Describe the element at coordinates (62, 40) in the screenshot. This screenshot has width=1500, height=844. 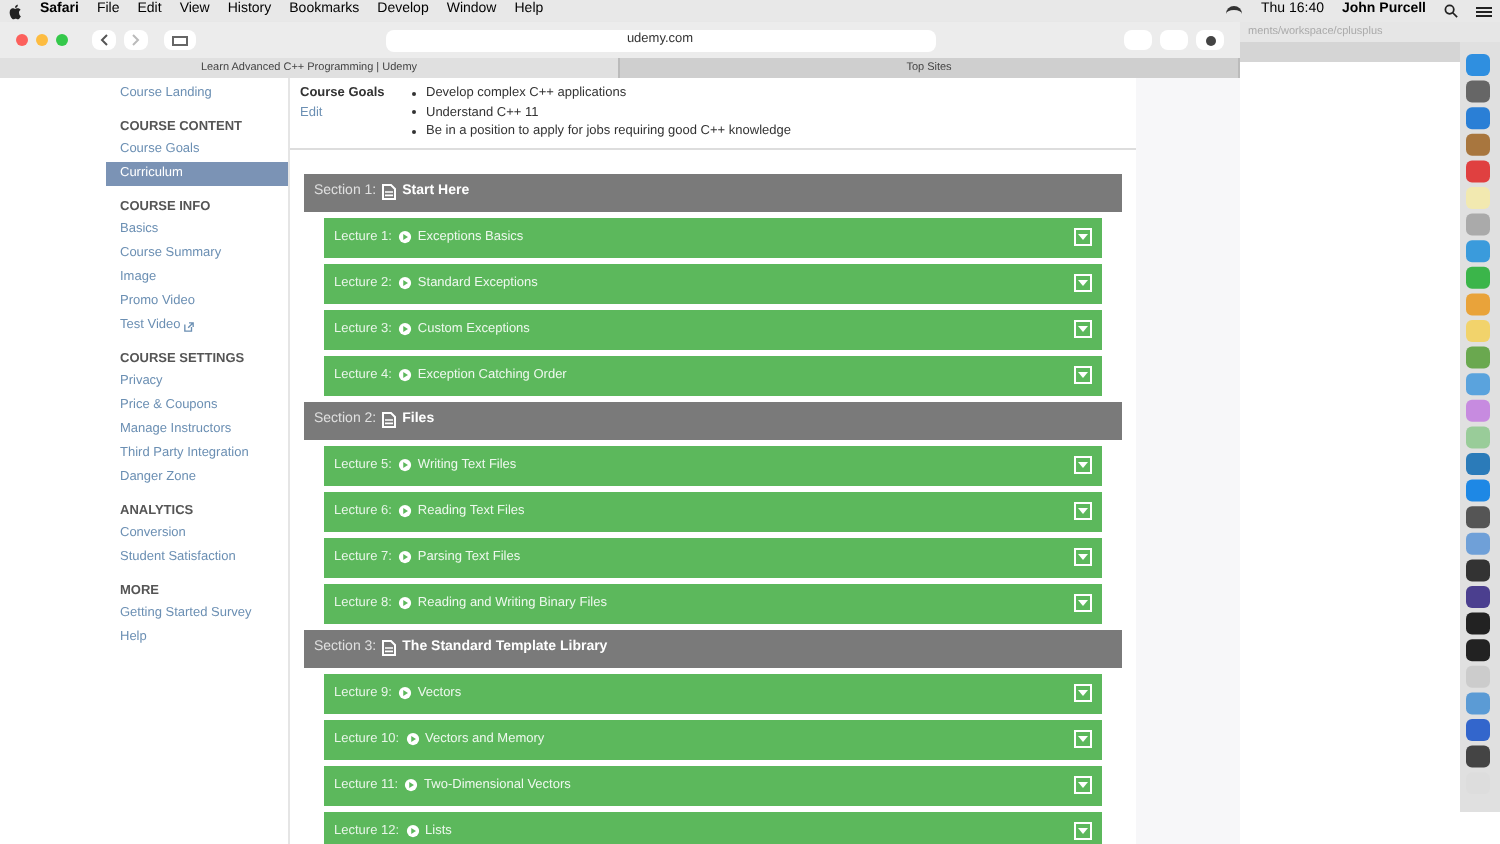
I see `zoom-window-button` at that location.